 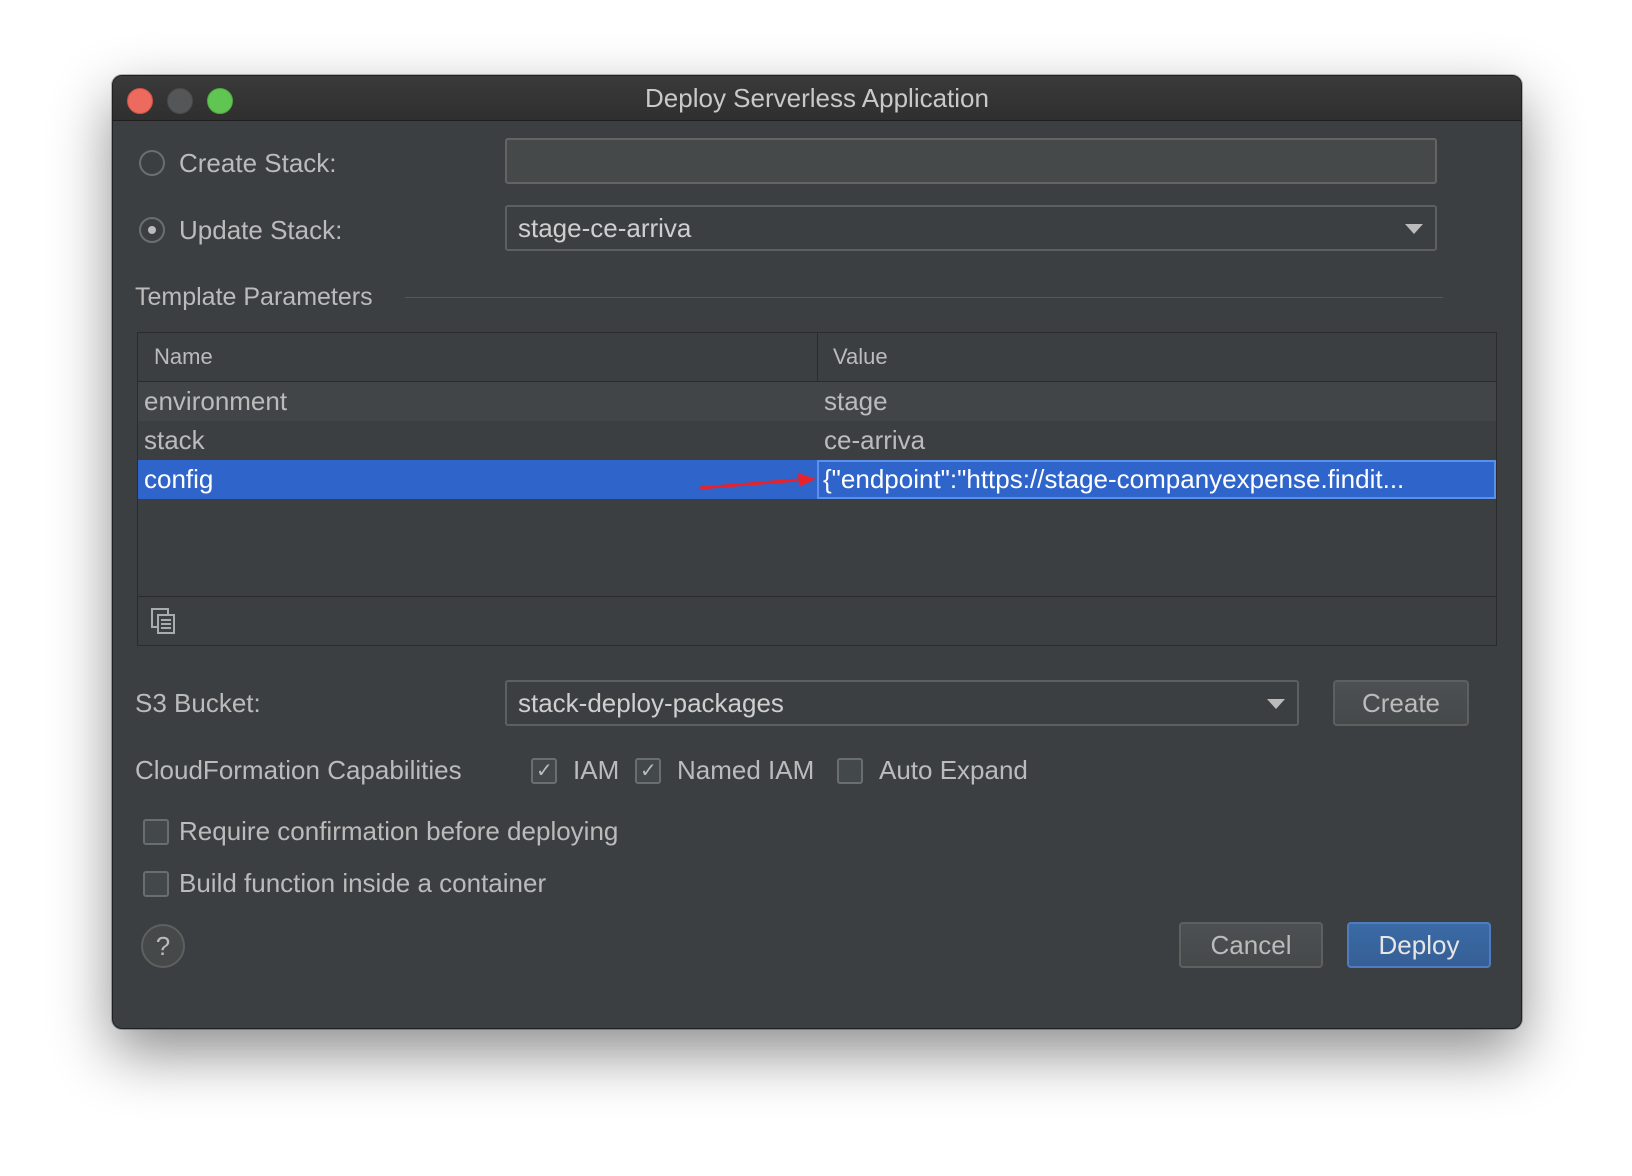 I want to click on named-iam-checkbox: ✓, so click(x=648, y=771).